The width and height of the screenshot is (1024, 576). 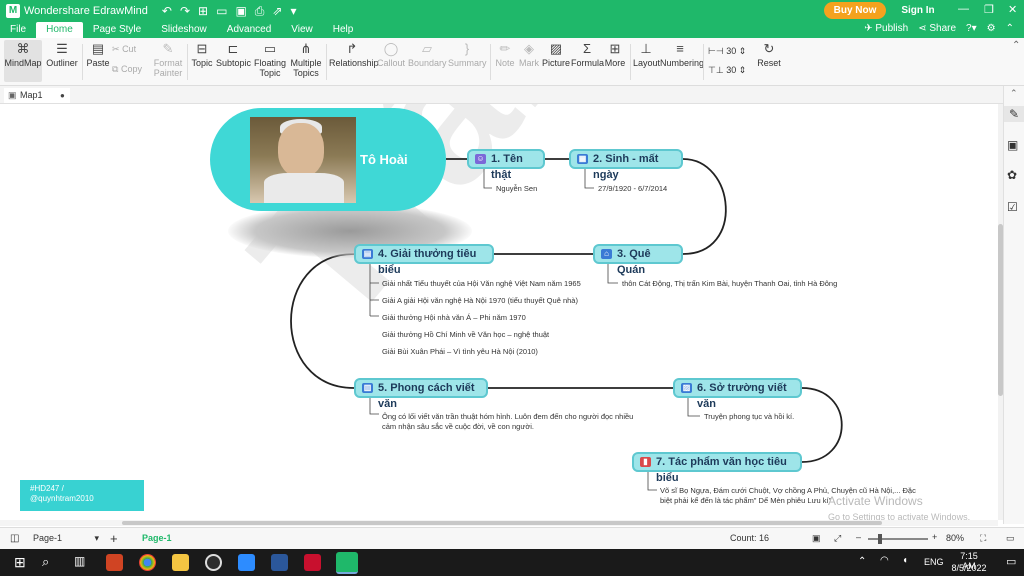 I want to click on document-tab: ▣ Map1 ●, so click(x=37, y=95).